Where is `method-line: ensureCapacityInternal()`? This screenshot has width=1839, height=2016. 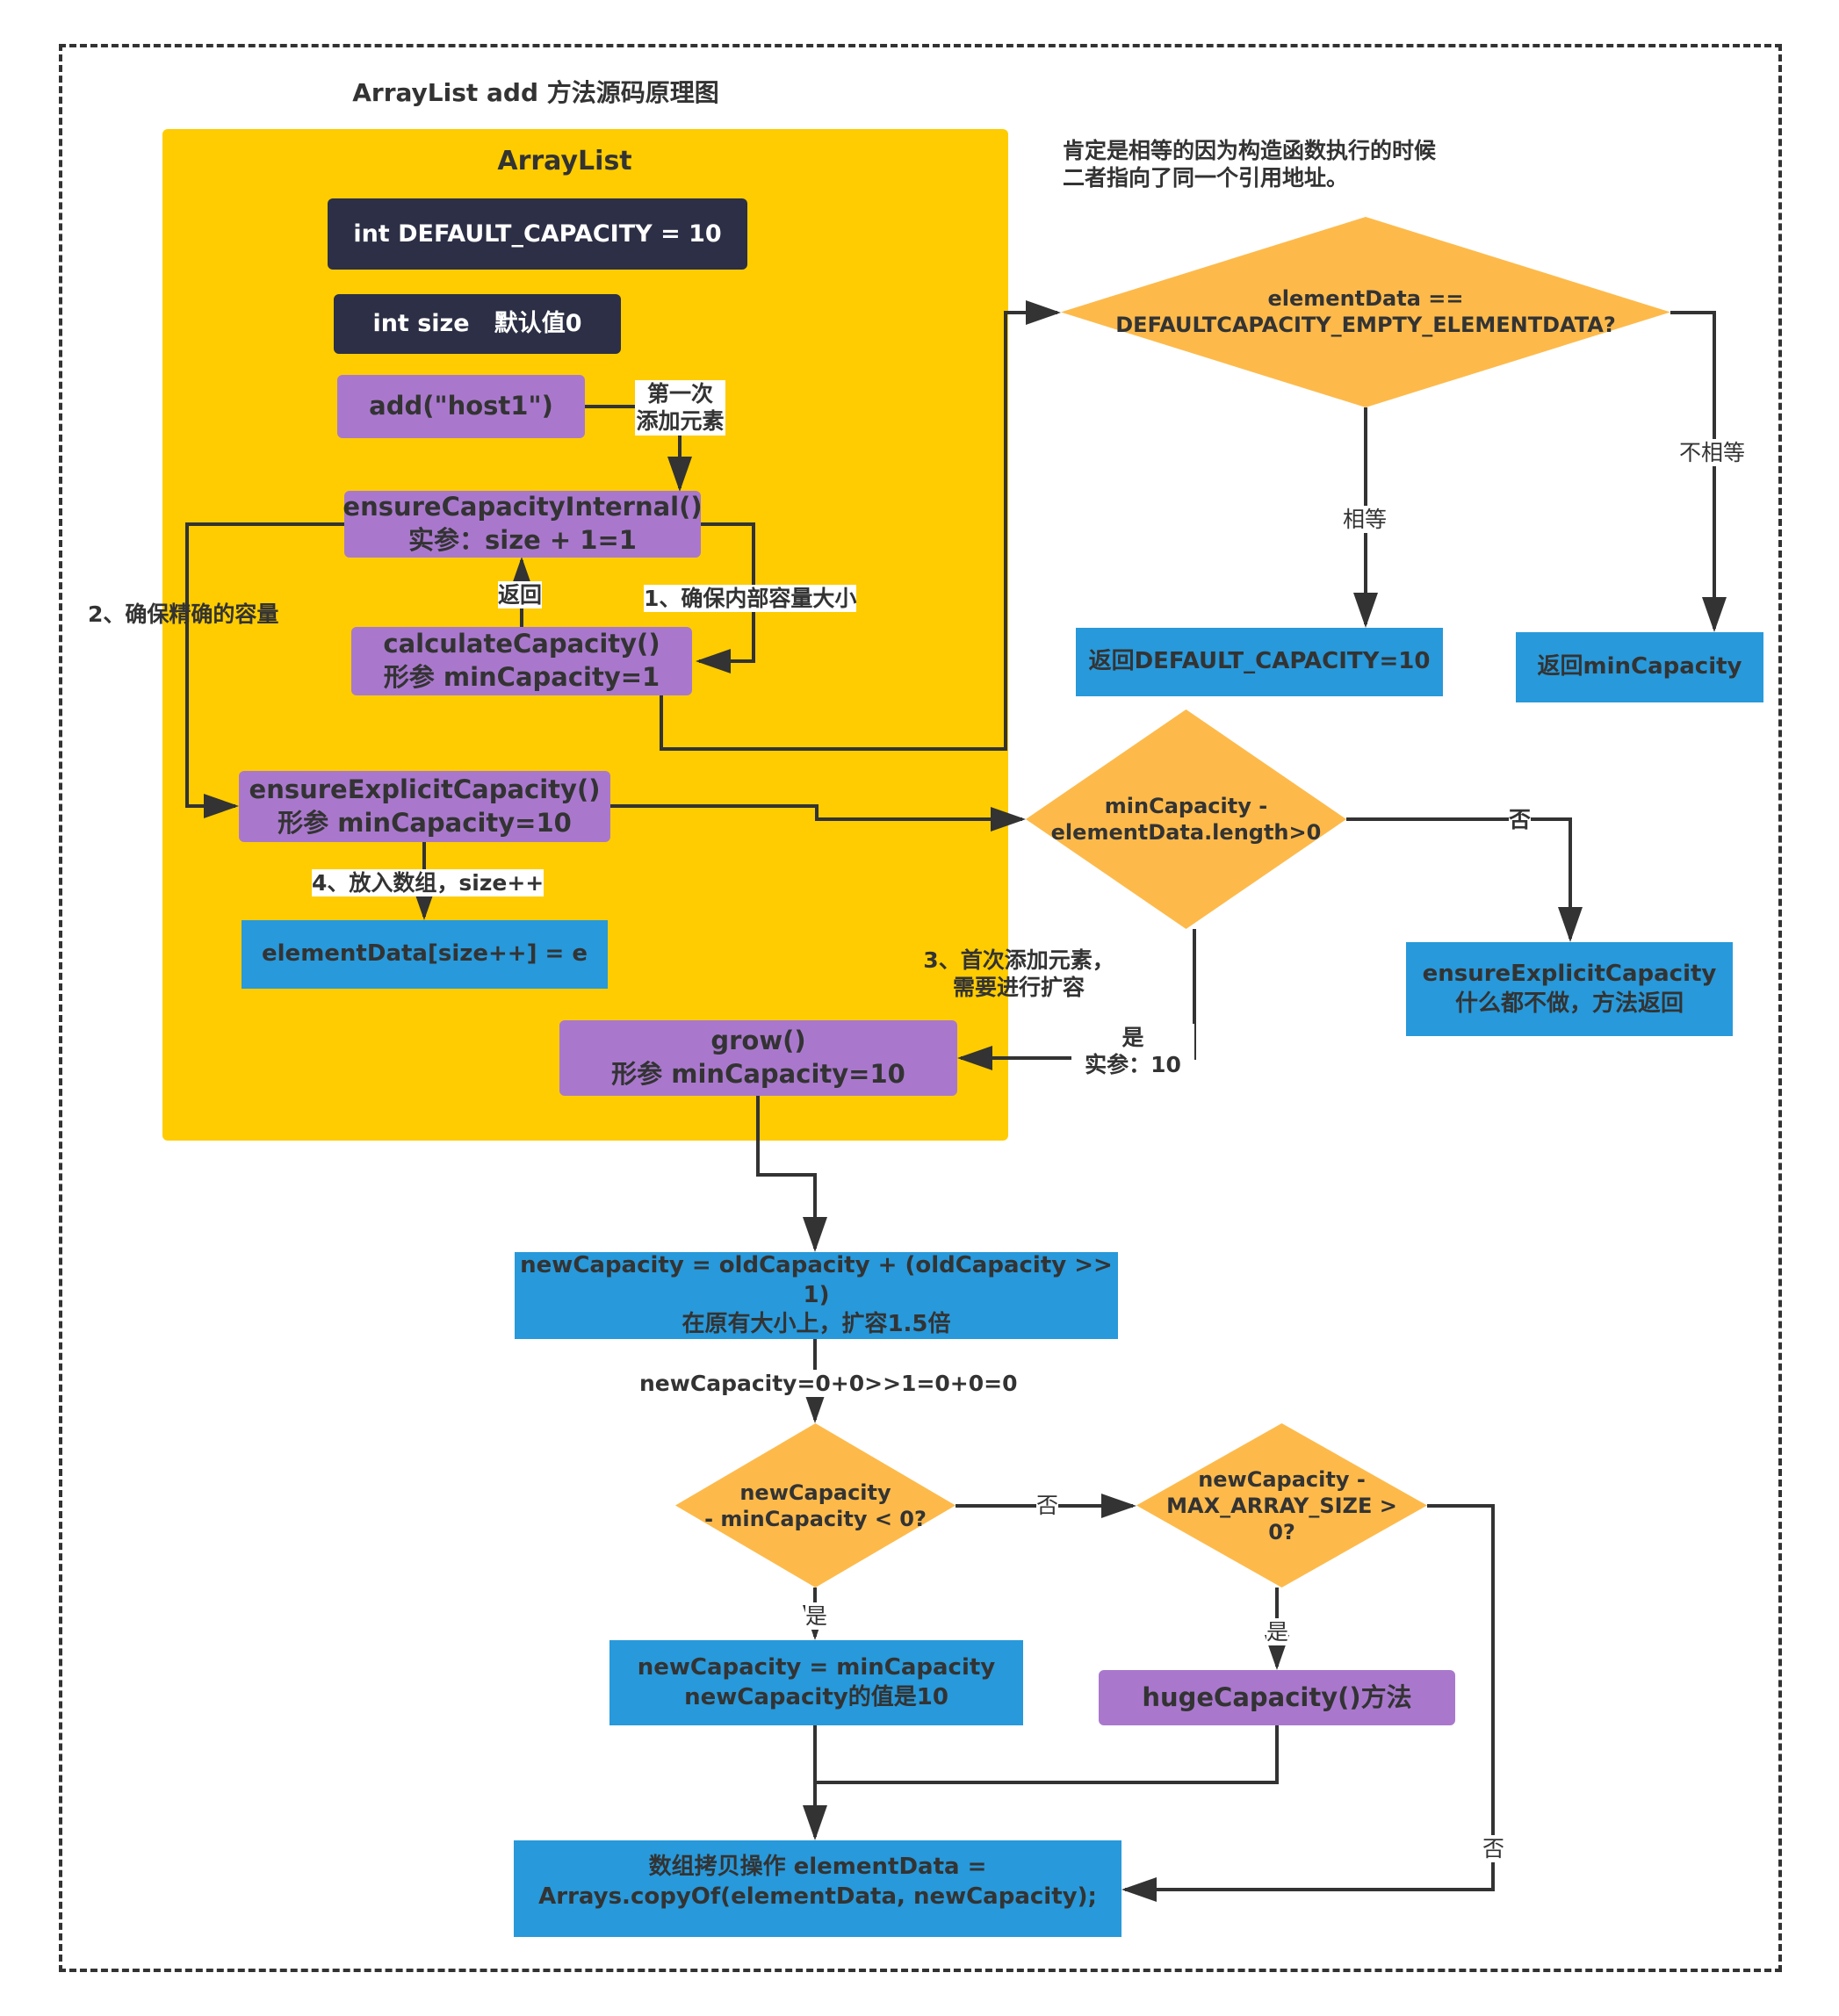 method-line: ensureCapacityInternal() is located at coordinates (523, 507).